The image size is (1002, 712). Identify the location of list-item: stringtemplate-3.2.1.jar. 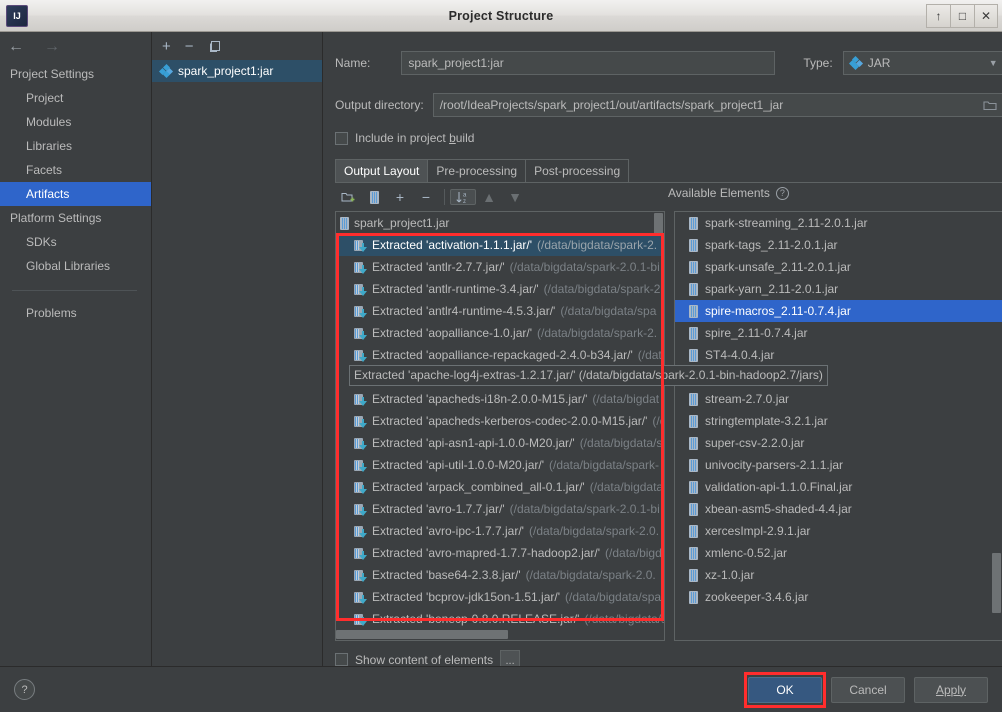
(838, 421).